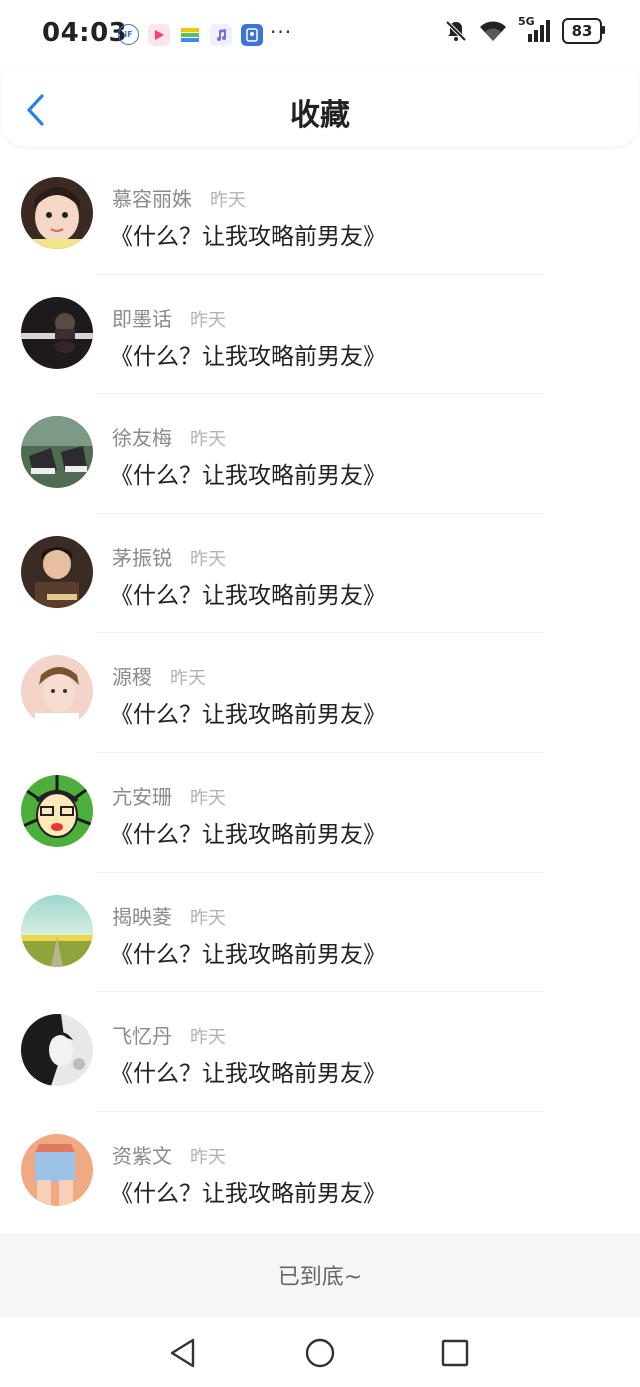  What do you see at coordinates (142, 557) in the screenshot?
I see `author-name: 茅振锐` at bounding box center [142, 557].